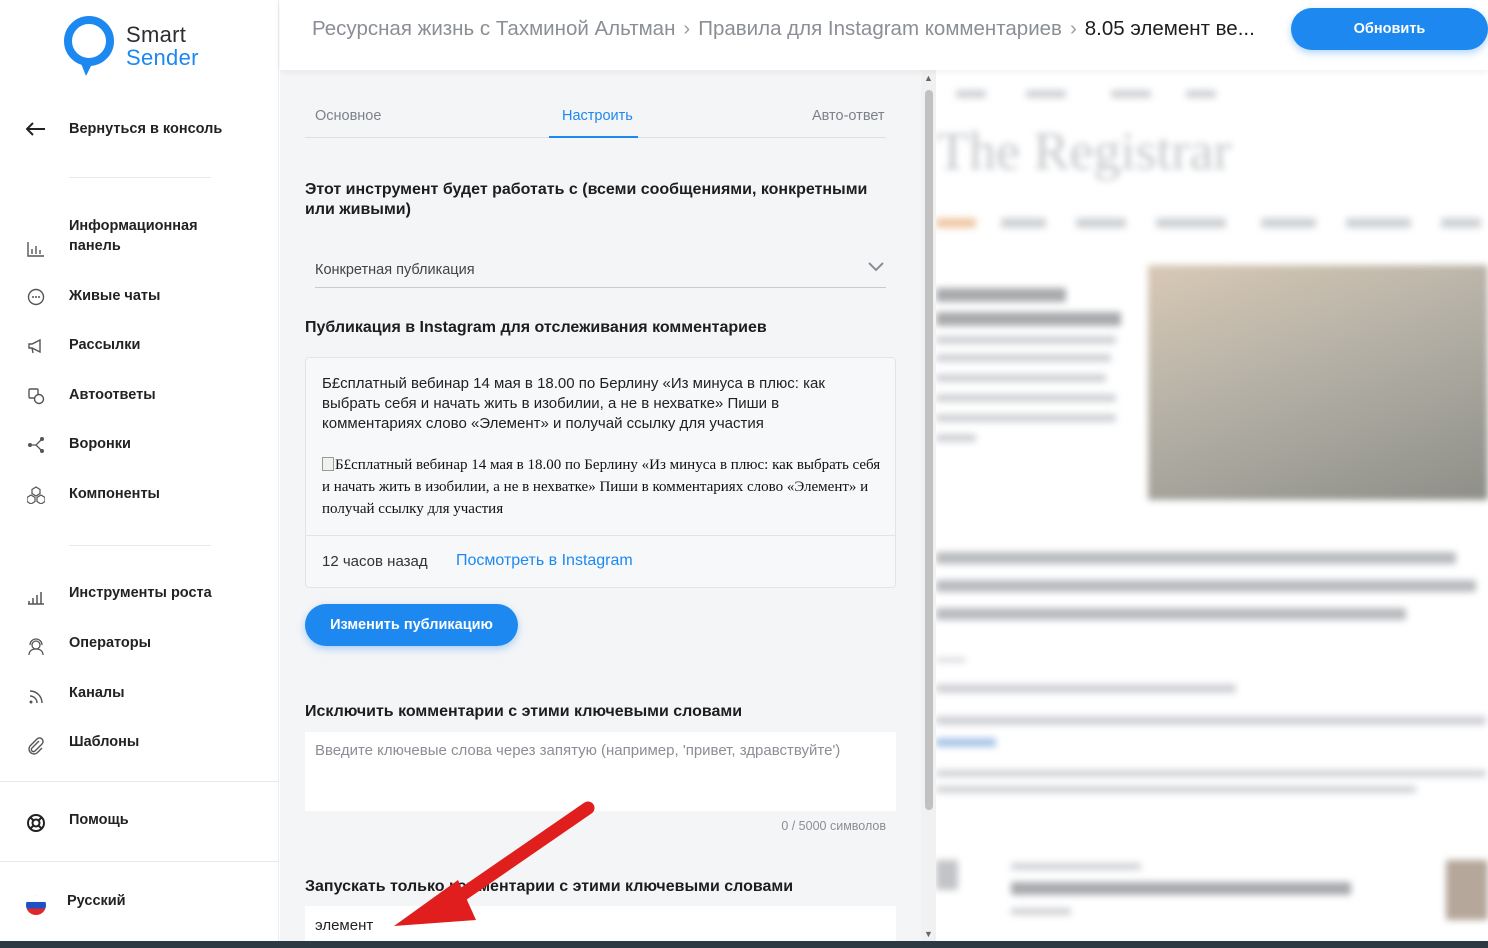 This screenshot has width=1488, height=948. What do you see at coordinates (36, 346) in the screenshot?
I see `megaphone-icon` at bounding box center [36, 346].